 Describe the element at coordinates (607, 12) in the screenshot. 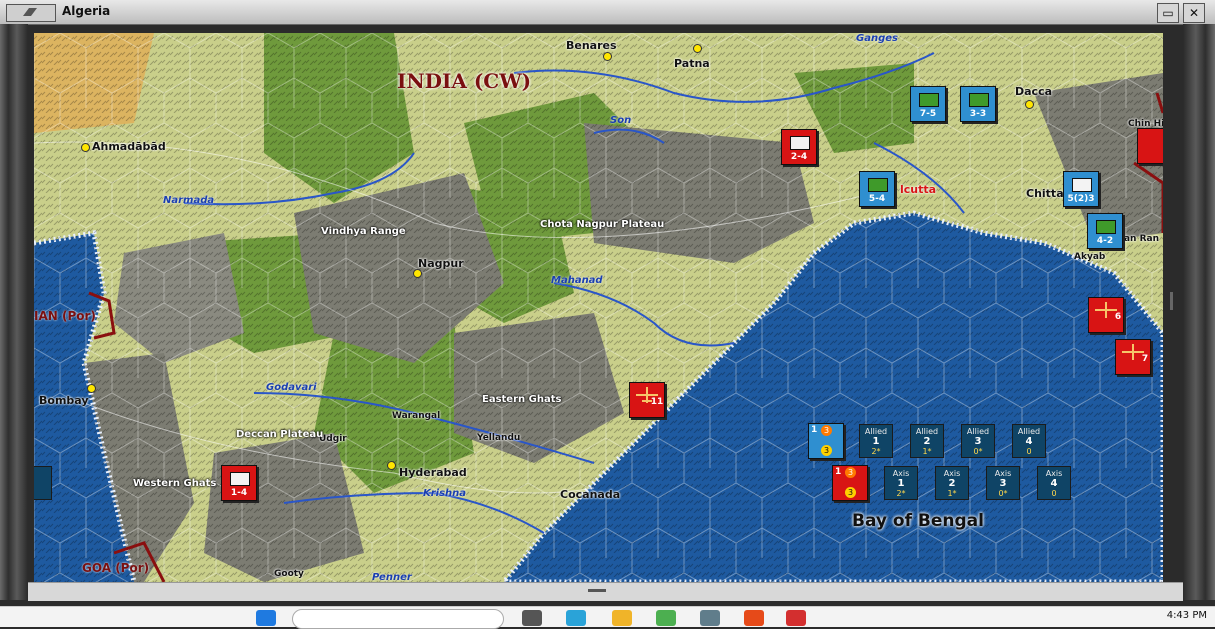

I see `window-titlebar: Algeria ▭ ✕` at that location.